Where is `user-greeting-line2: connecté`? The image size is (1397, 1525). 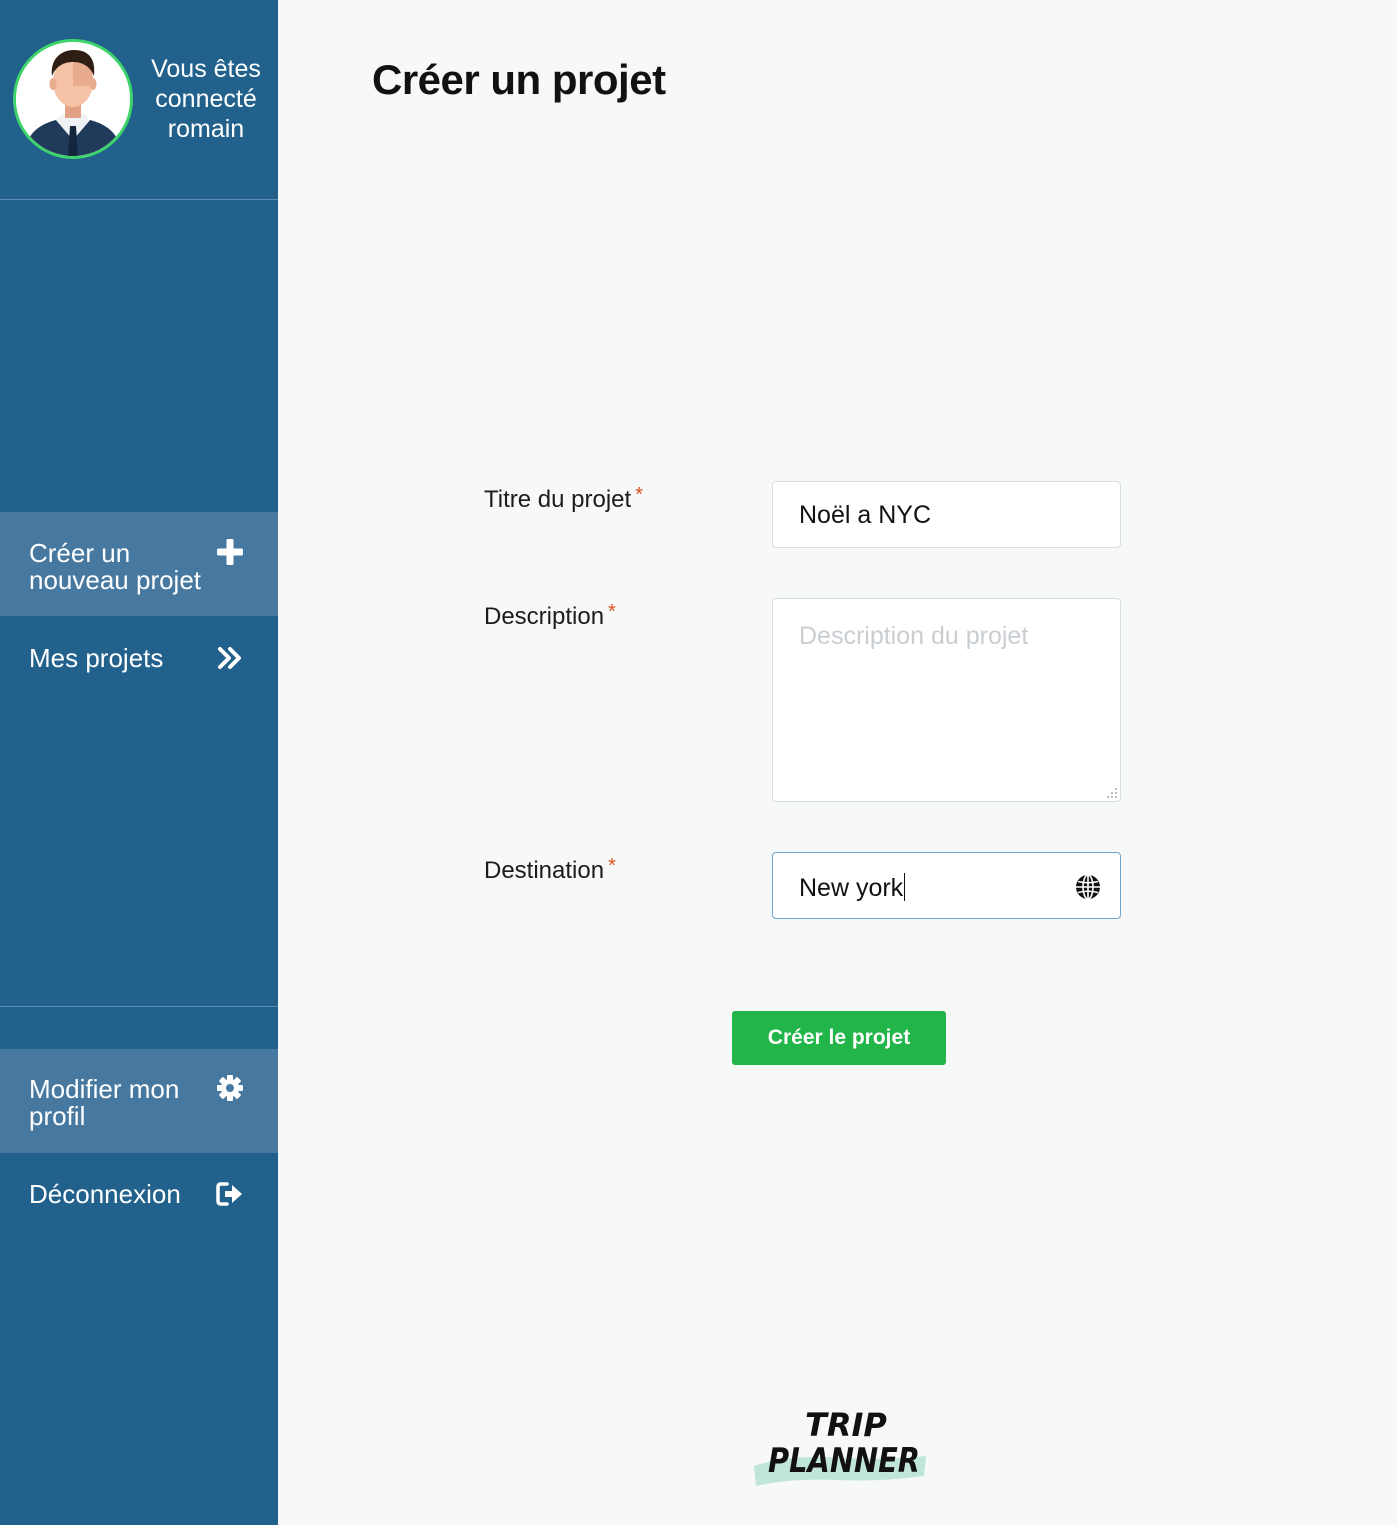
user-greeting-line2: connecté is located at coordinates (206, 99).